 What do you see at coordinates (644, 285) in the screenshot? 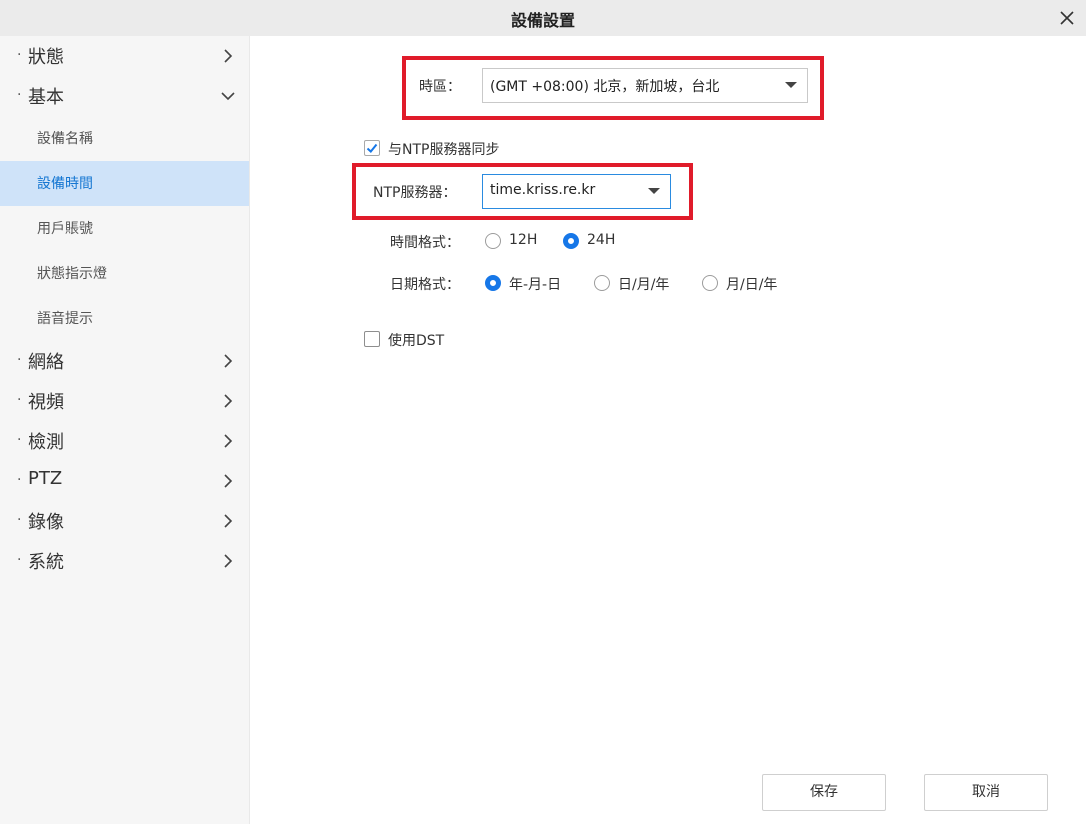
I see `date-format-dmy-label: 日/月/年` at bounding box center [644, 285].